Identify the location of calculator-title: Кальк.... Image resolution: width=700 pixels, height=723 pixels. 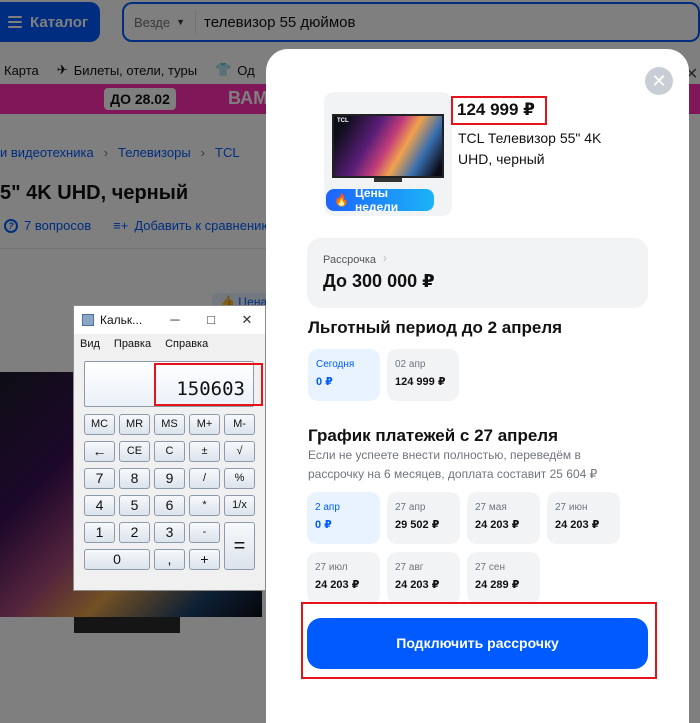
(121, 320).